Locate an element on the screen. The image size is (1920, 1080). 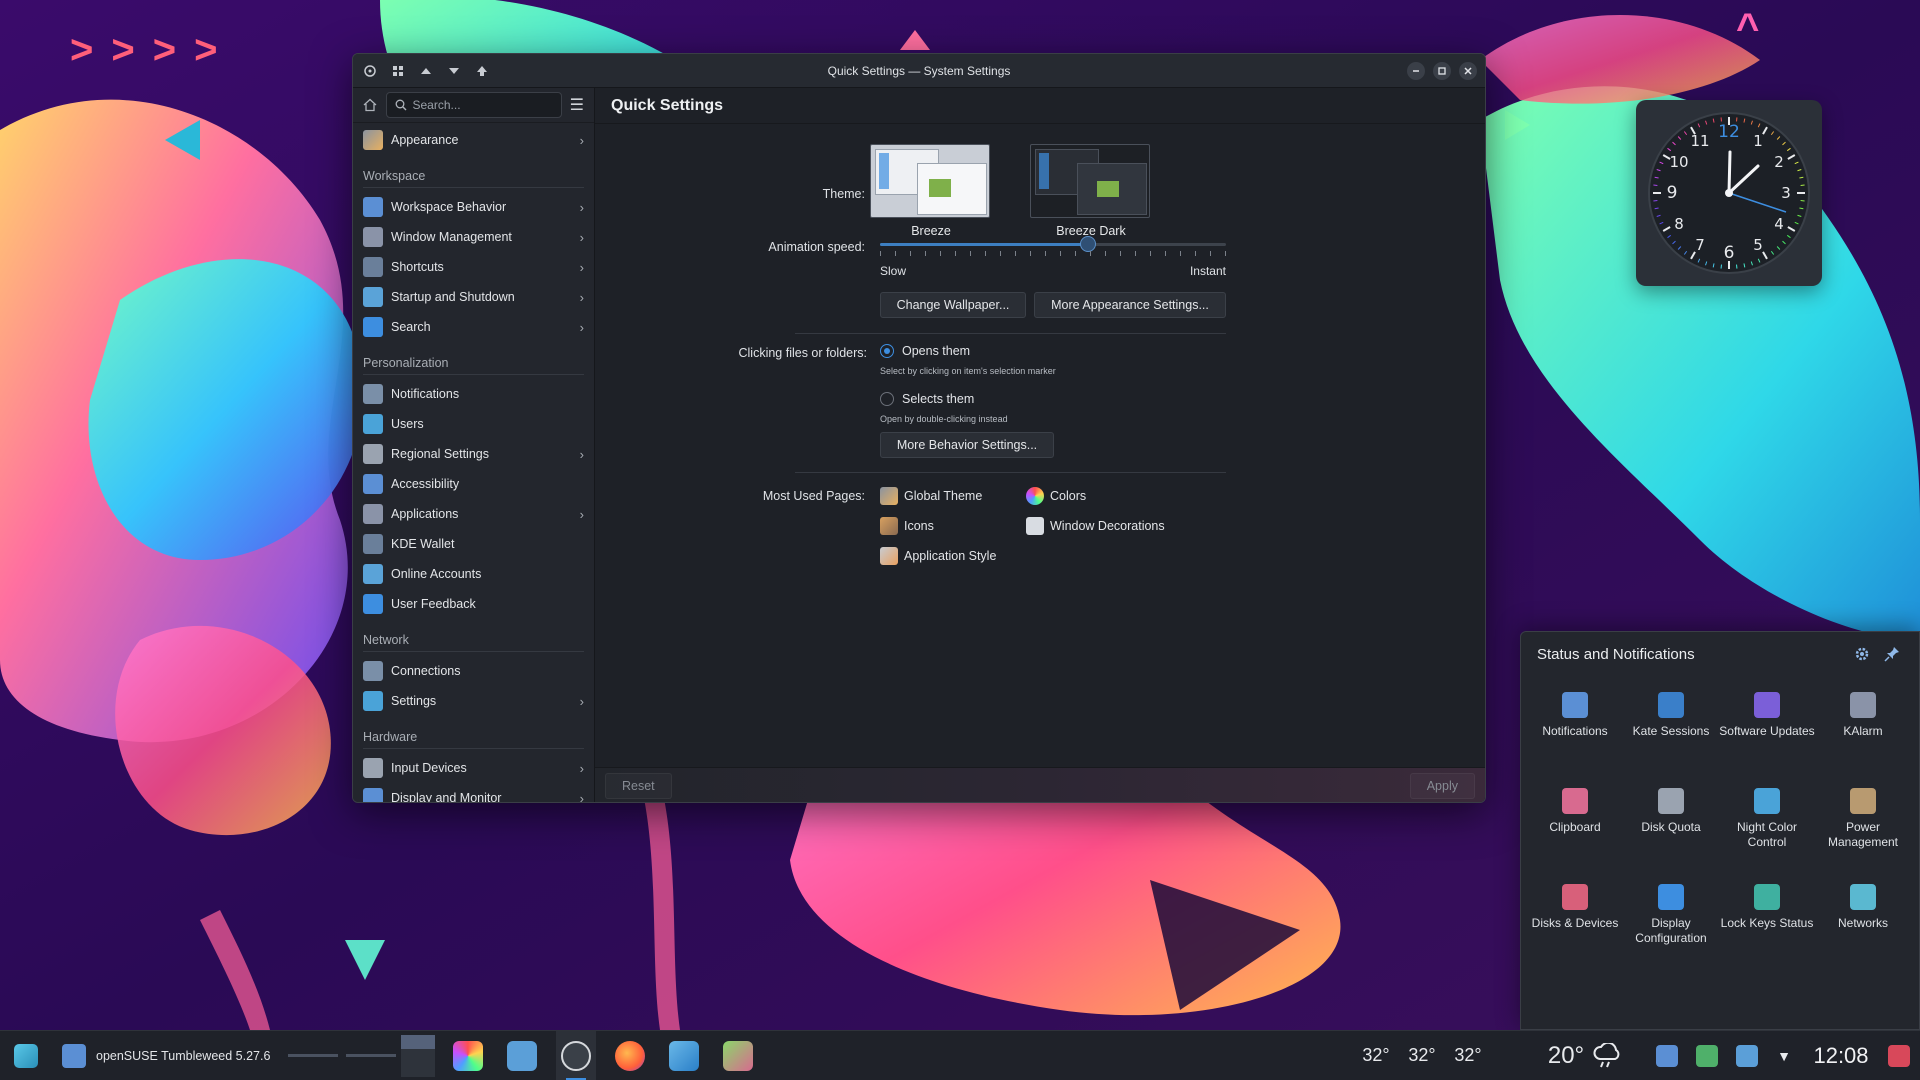
theme-card-breeze: Breeze is located at coordinates (931, 191).